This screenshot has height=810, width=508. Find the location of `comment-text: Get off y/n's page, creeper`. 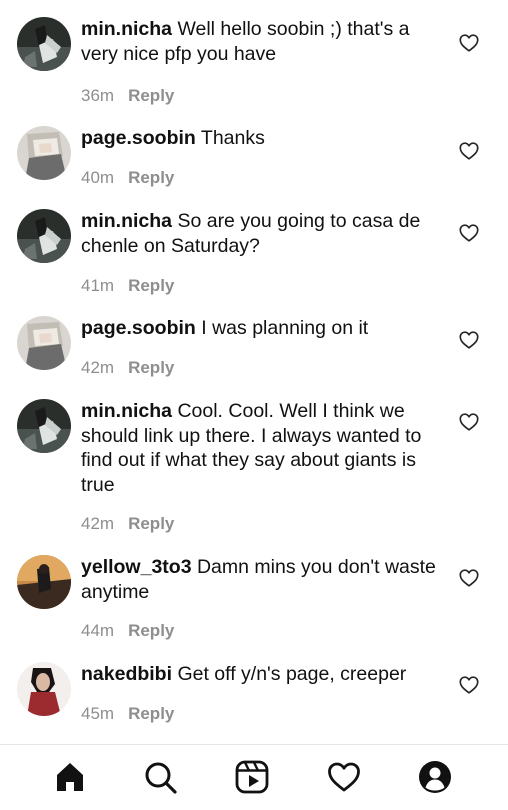

comment-text: Get off y/n's page, creeper is located at coordinates (292, 674).